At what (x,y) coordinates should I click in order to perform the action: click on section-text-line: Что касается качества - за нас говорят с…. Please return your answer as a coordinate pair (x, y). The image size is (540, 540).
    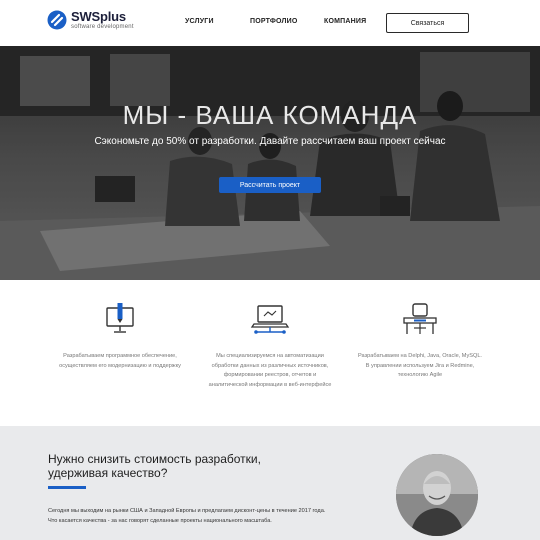
    Looking at the image, I should click on (160, 521).